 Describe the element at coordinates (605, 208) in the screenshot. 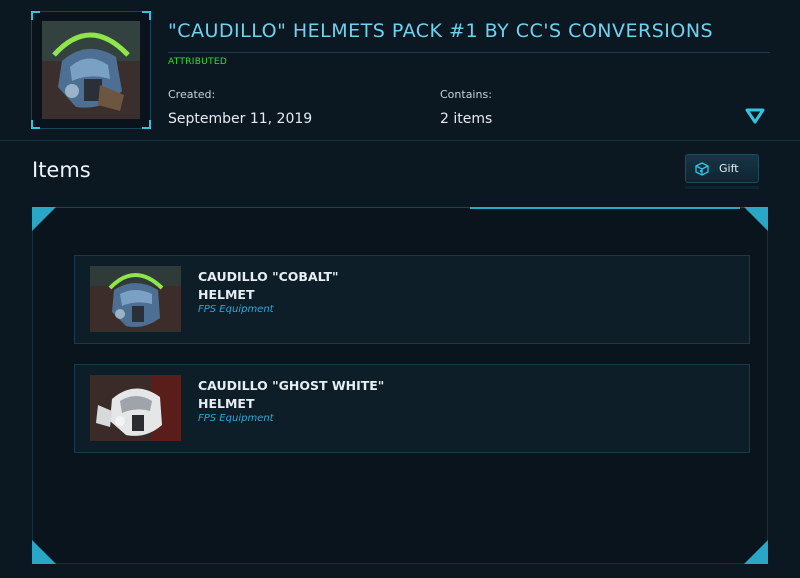

I see `panel-top-accent` at that location.